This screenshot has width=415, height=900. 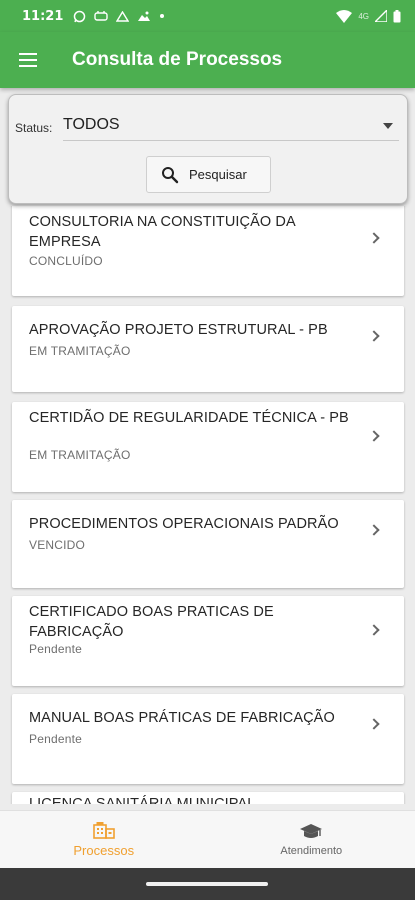 What do you see at coordinates (104, 850) in the screenshot?
I see `nav-processos-label: Processos` at bounding box center [104, 850].